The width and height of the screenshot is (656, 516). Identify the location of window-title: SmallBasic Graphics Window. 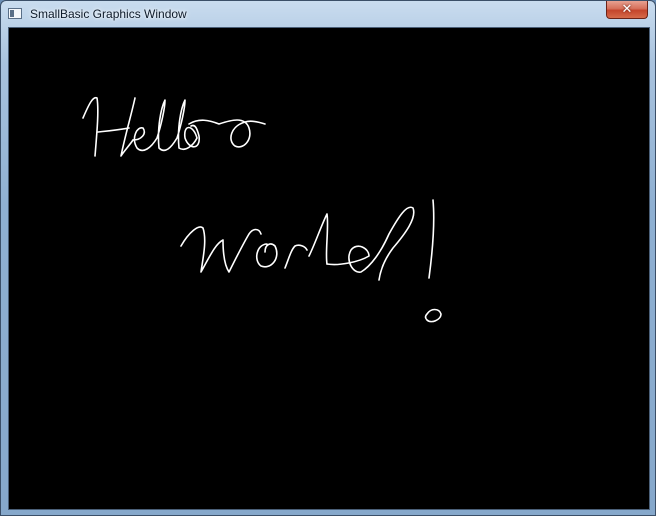
(108, 14).